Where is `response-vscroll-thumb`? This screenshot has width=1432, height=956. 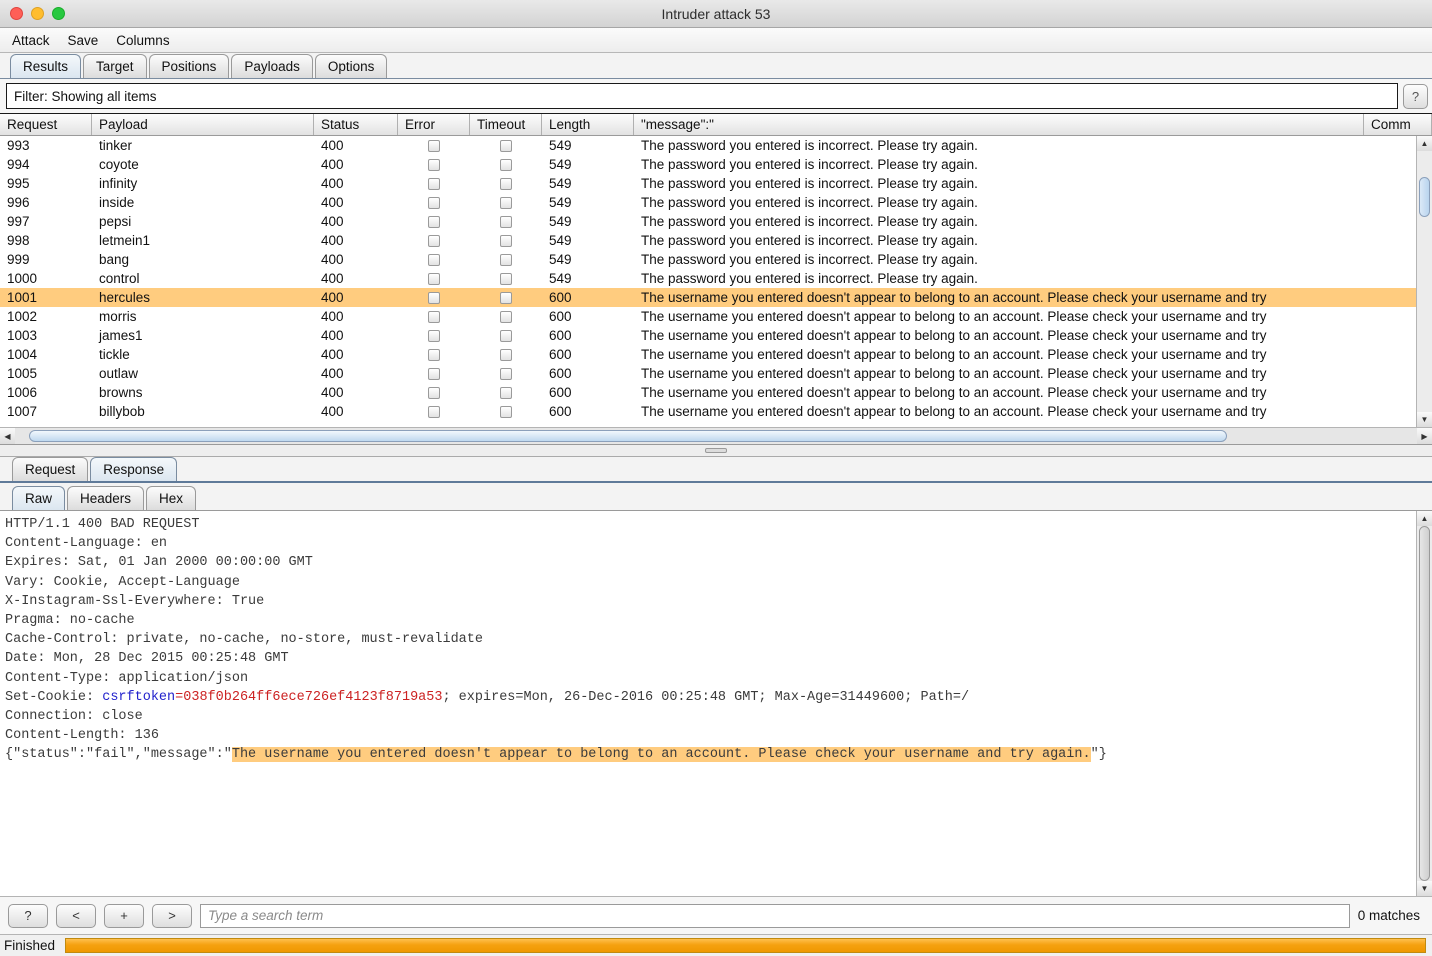 response-vscroll-thumb is located at coordinates (1424, 703).